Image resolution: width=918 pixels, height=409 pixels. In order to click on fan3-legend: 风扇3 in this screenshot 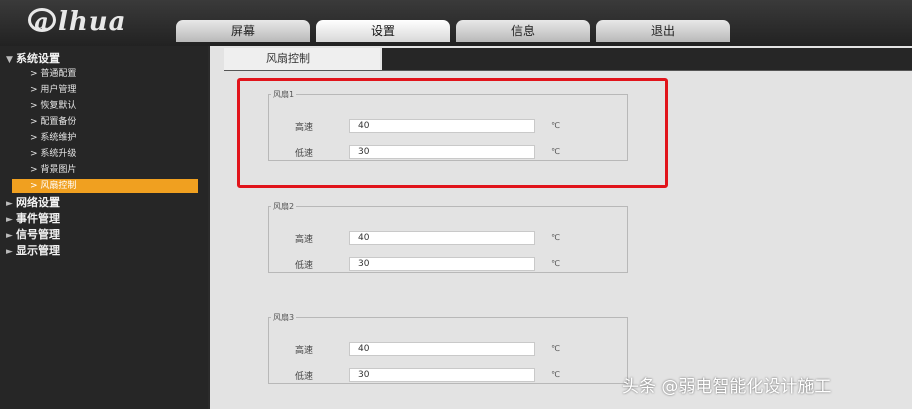, I will do `click(284, 317)`.